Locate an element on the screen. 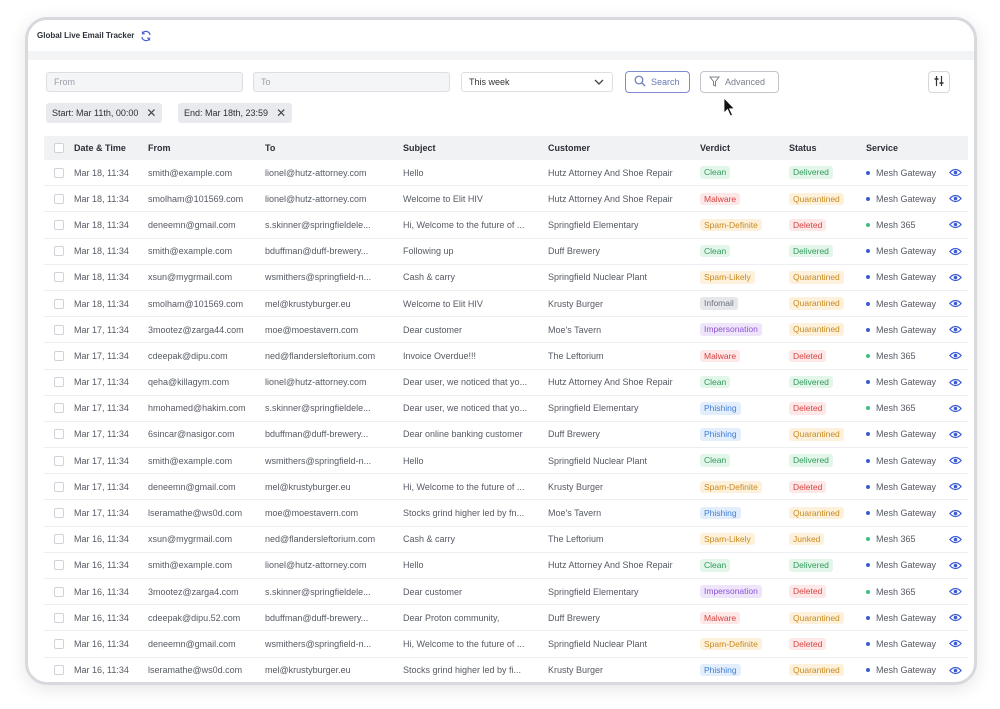 The height and width of the screenshot is (709, 1000). row-subject: Dear online banking customer is located at coordinates (463, 434).